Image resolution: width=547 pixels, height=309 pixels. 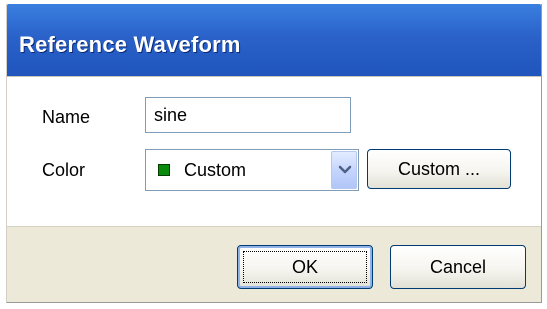 I want to click on divider, so click(x=274, y=76).